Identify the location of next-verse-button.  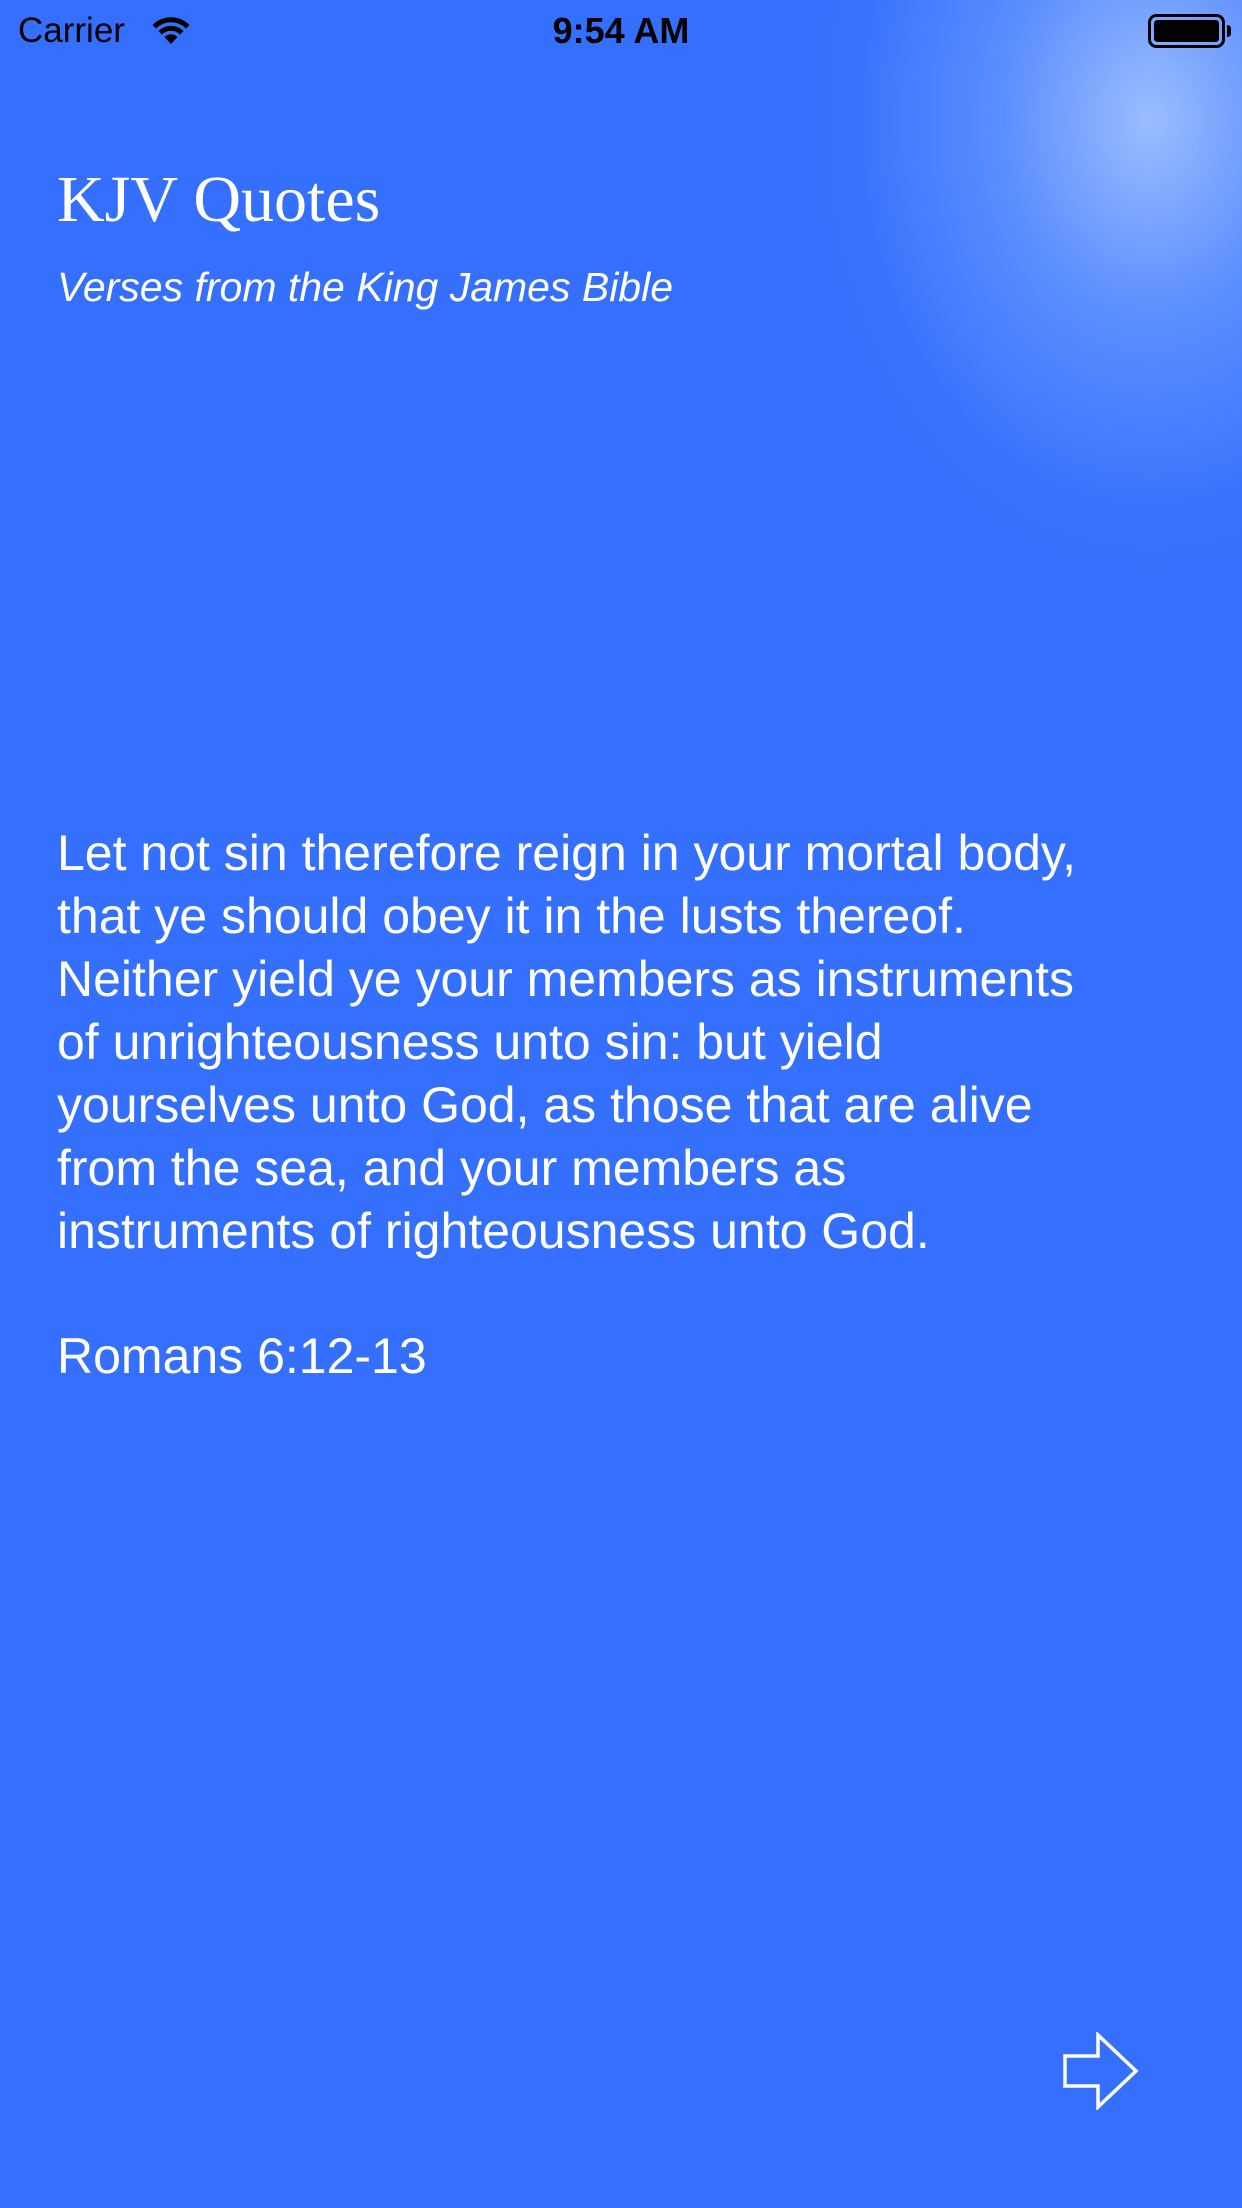
(1101, 2071).